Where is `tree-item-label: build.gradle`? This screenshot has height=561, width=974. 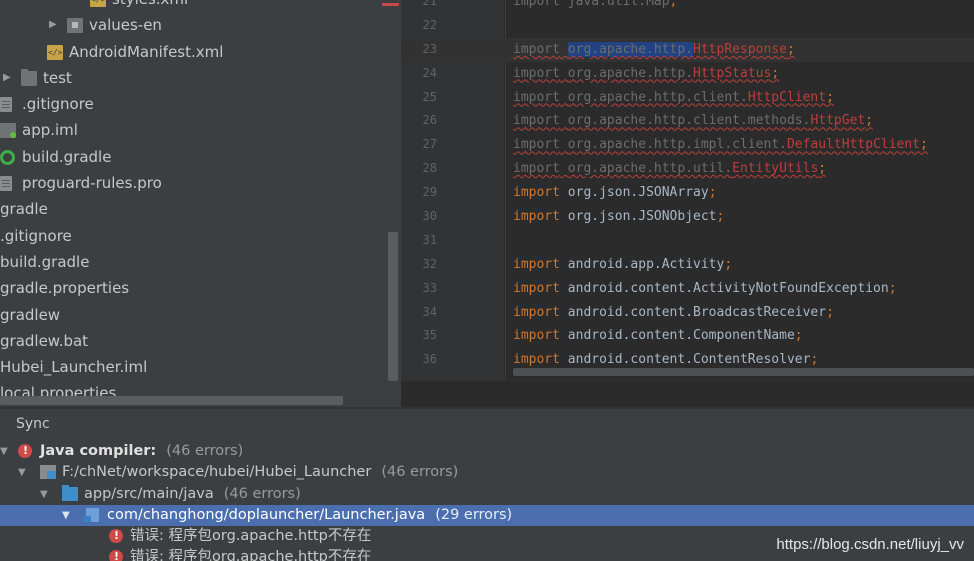 tree-item-label: build.gradle is located at coordinates (45, 261).